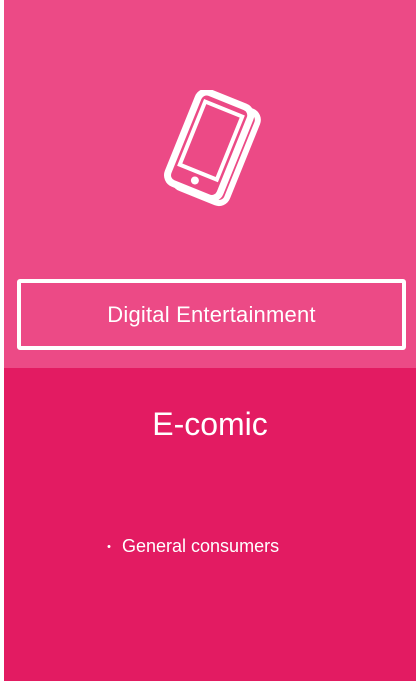  I want to click on smartphone-icon, so click(212, 148).